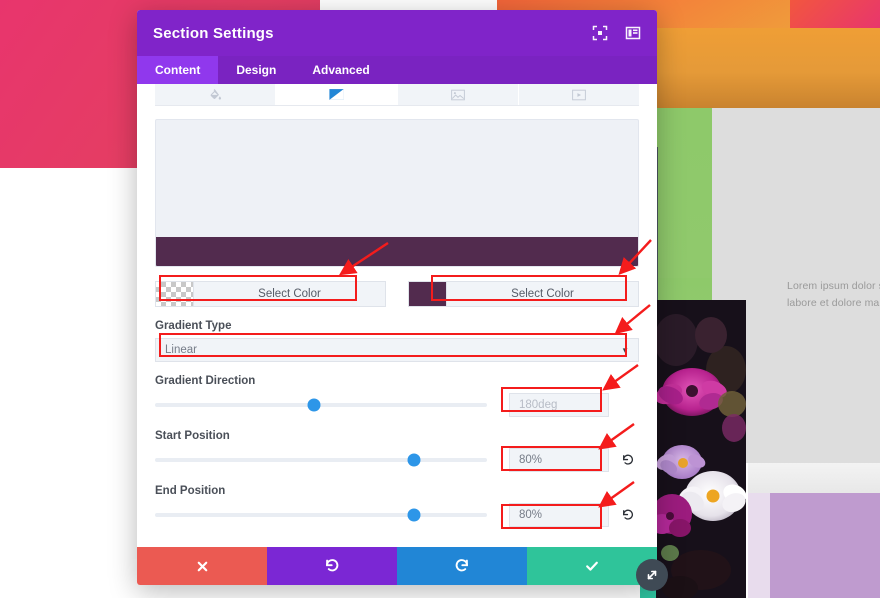  What do you see at coordinates (314, 405) in the screenshot?
I see `gradient-direction-slider-knob` at bounding box center [314, 405].